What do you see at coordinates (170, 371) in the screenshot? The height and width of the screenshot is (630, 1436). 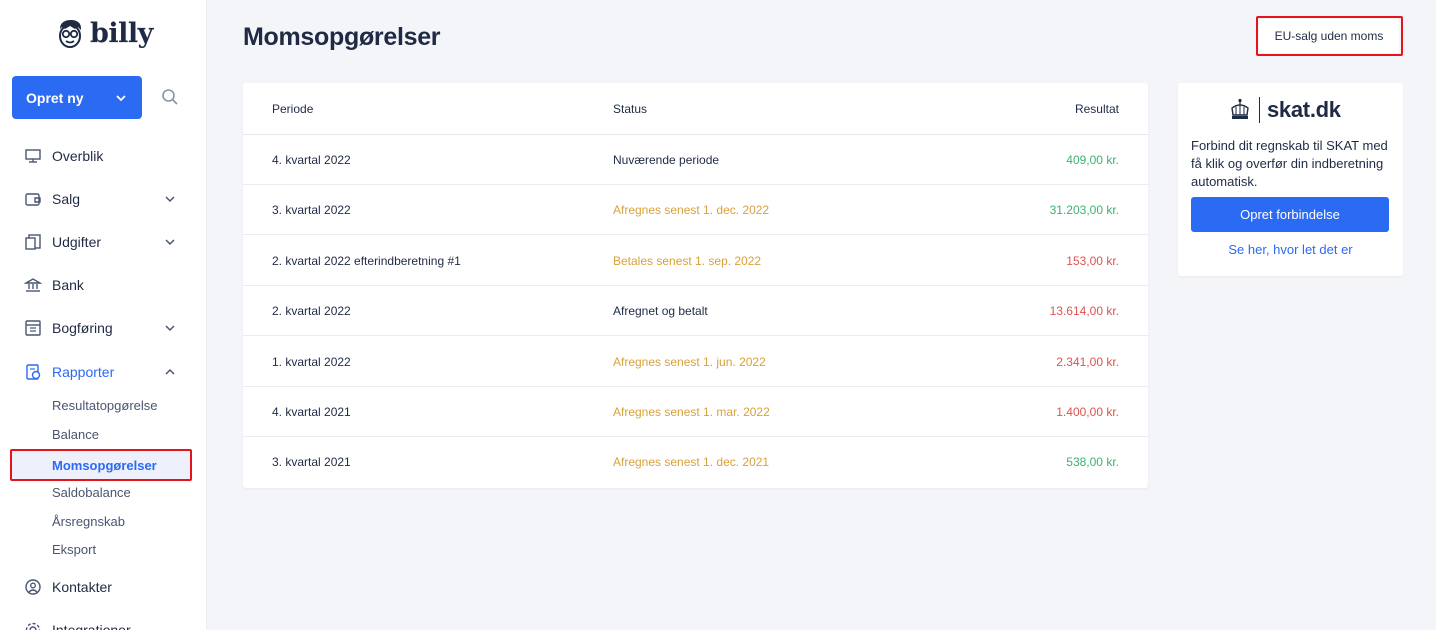 I see `chevron-up-icon` at bounding box center [170, 371].